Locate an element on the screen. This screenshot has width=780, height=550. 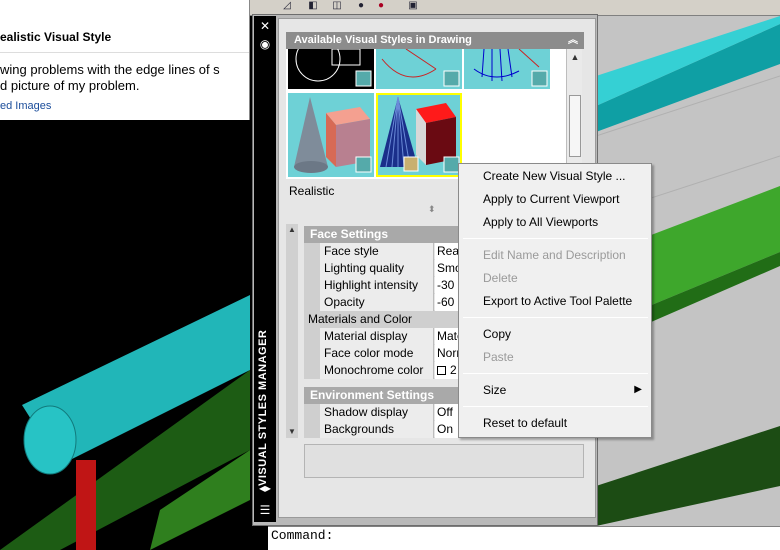
property-label: Opacity is located at coordinates (377, 302).